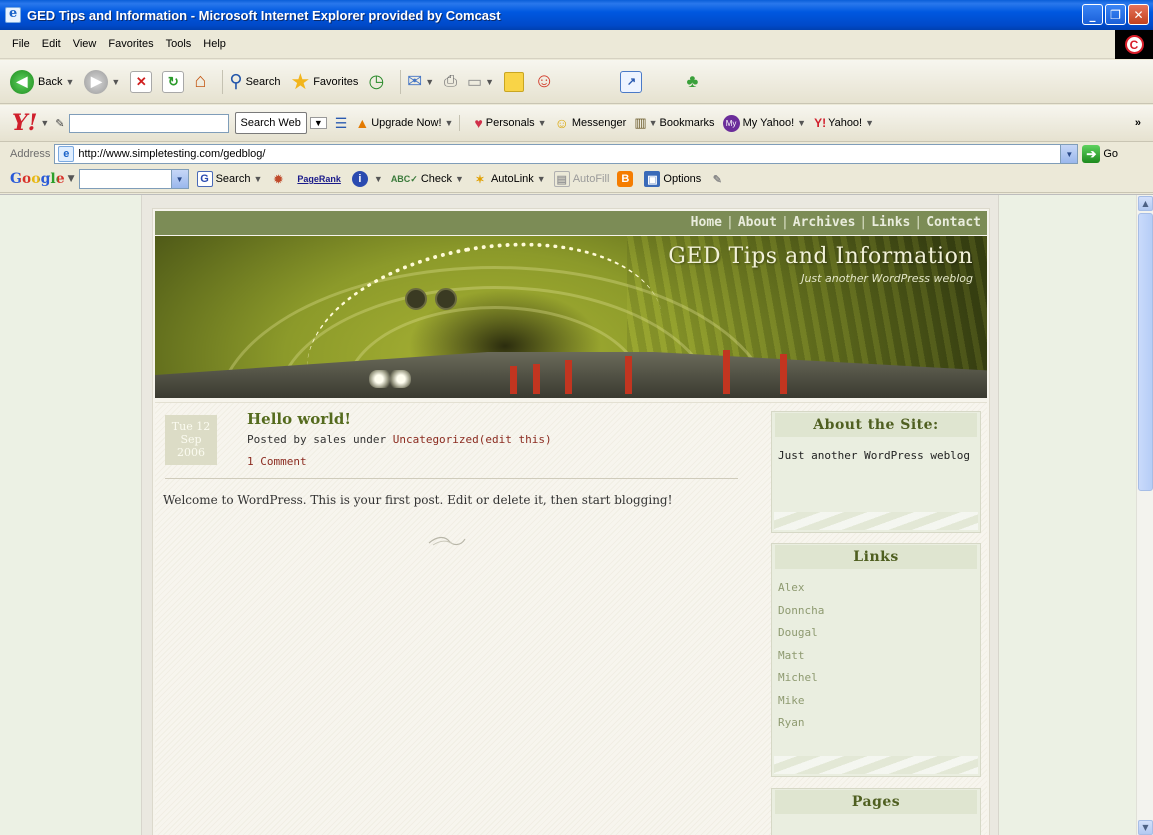 This screenshot has width=1153, height=835. What do you see at coordinates (820, 256) in the screenshot?
I see `blog-title: GED Tips and Information` at bounding box center [820, 256].